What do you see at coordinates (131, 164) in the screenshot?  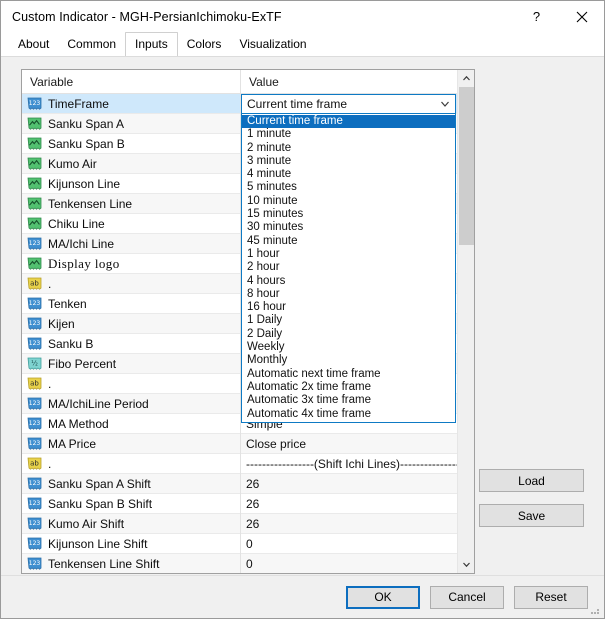 I see `variable-cell: Kumo Air` at bounding box center [131, 164].